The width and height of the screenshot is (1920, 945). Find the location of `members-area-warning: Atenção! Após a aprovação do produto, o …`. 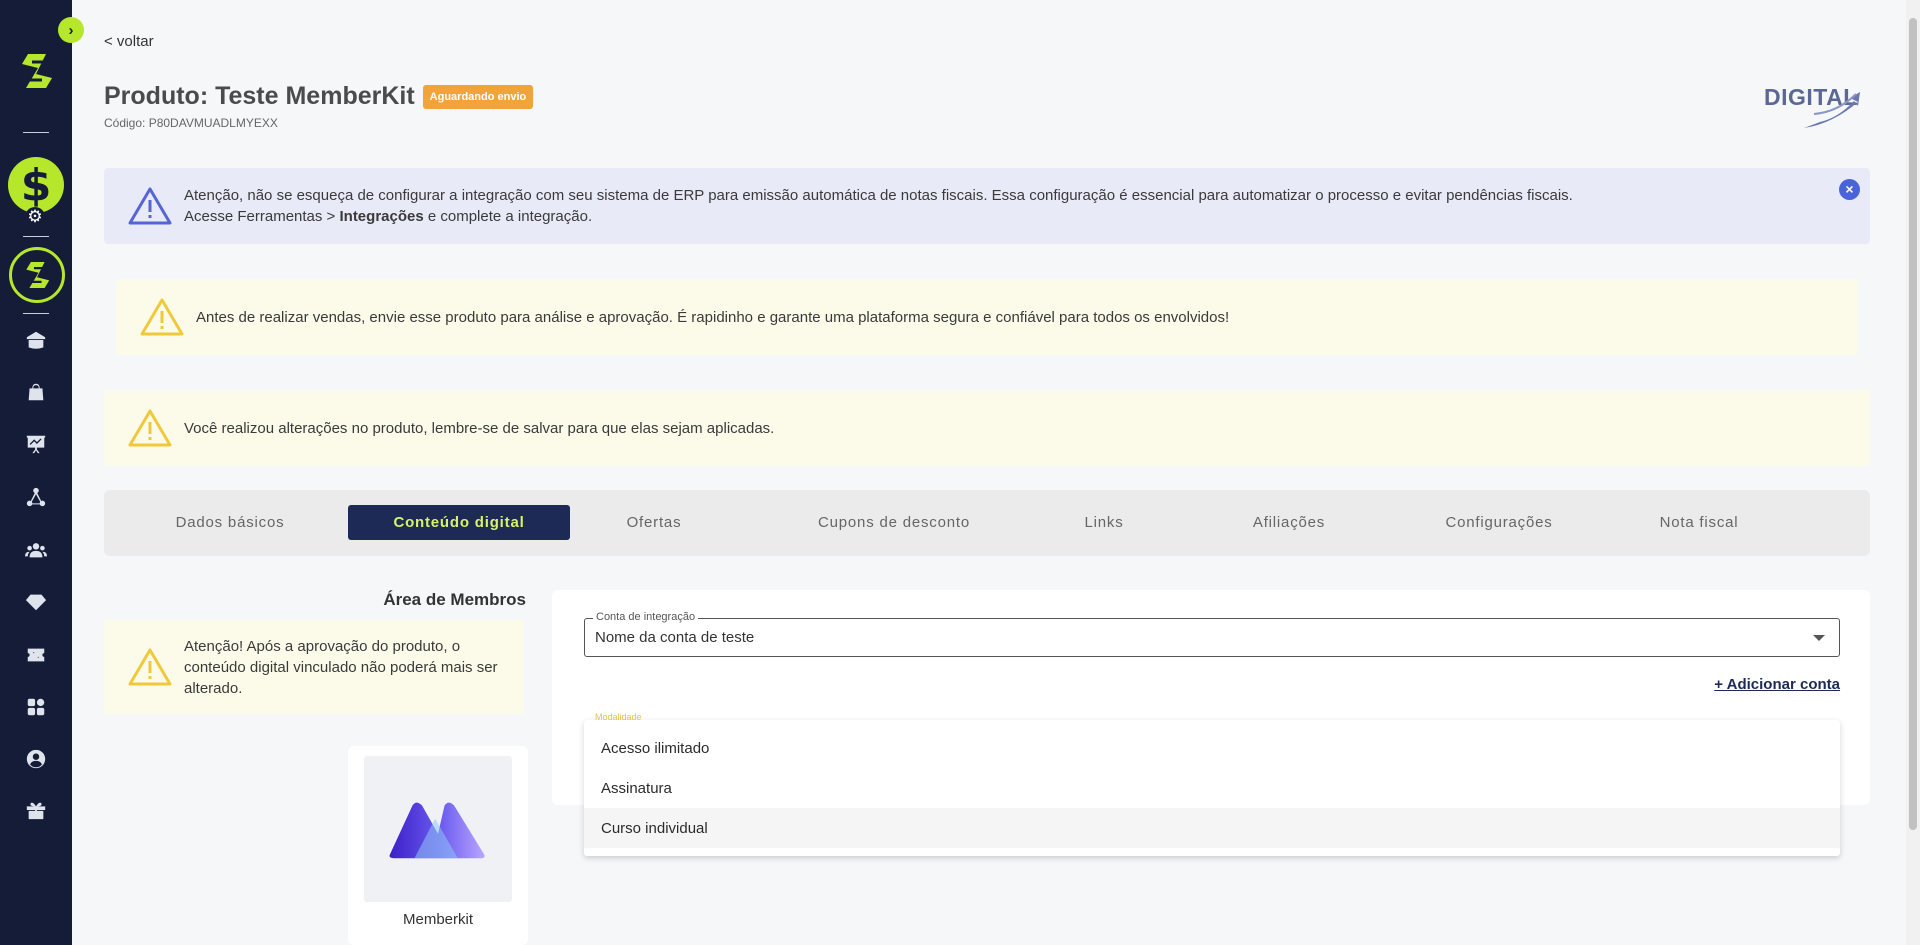

members-area-warning: Atenção! Após a aprovação do produto, o … is located at coordinates (314, 667).